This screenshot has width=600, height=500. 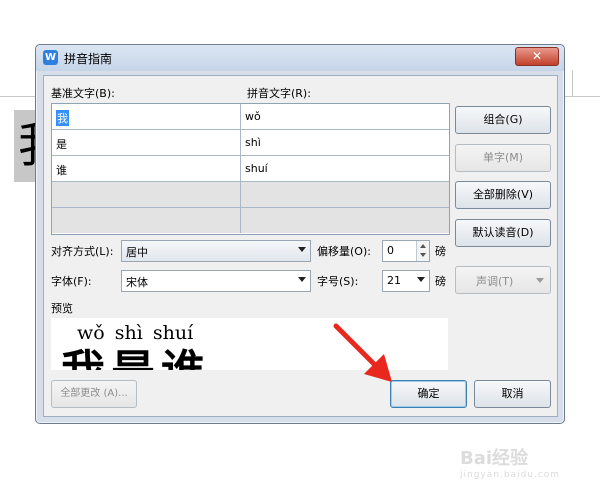 What do you see at coordinates (345, 116) in the screenshot?
I see `pinyin-cell: wǒ` at bounding box center [345, 116].